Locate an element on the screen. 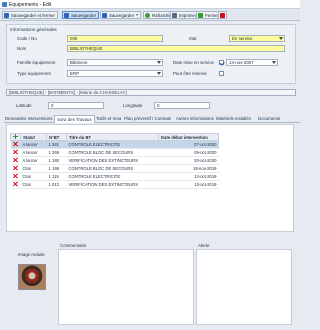 This screenshot has height=330, width=320. save-as-button: Sauvegarder ▾ is located at coordinates (120, 15).